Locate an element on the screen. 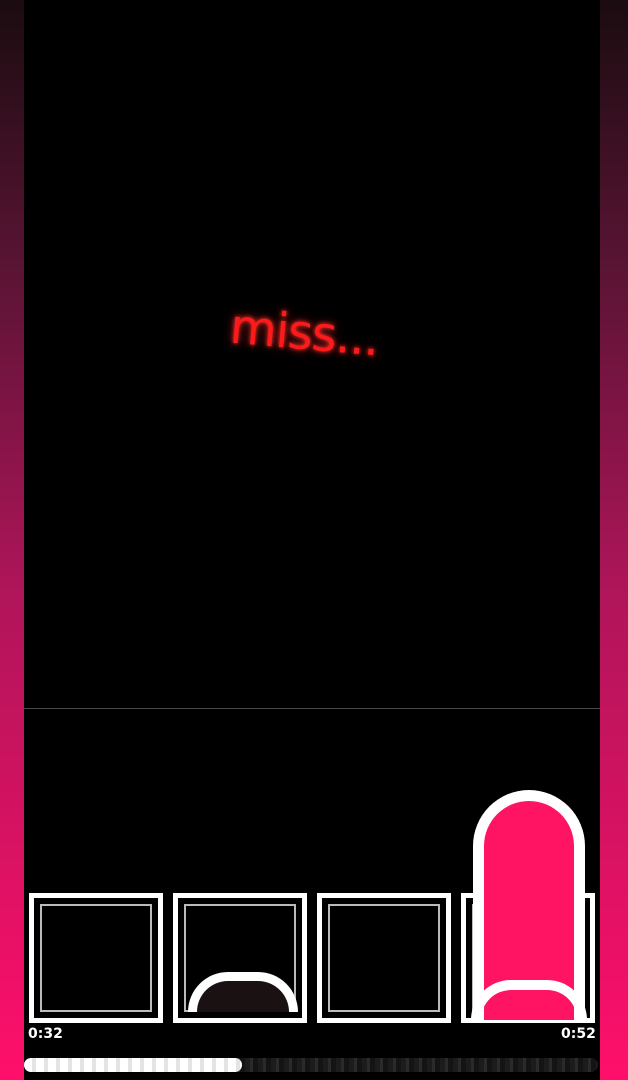 This screenshot has width=628, height=1080. elapsed-time: 0:32 is located at coordinates (45, 1034).